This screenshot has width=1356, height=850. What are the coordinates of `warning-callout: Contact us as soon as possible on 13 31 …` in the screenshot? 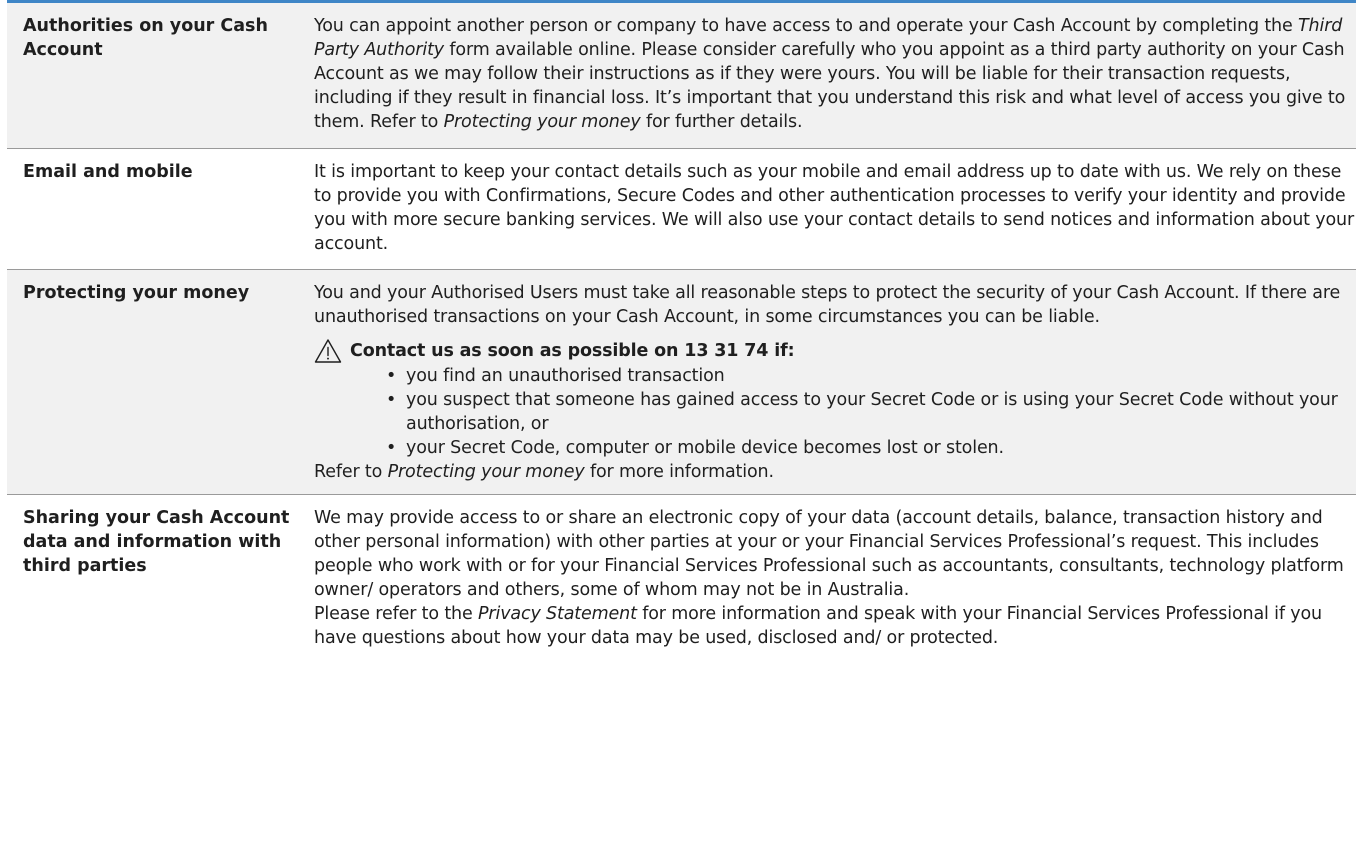 It's located at (835, 351).